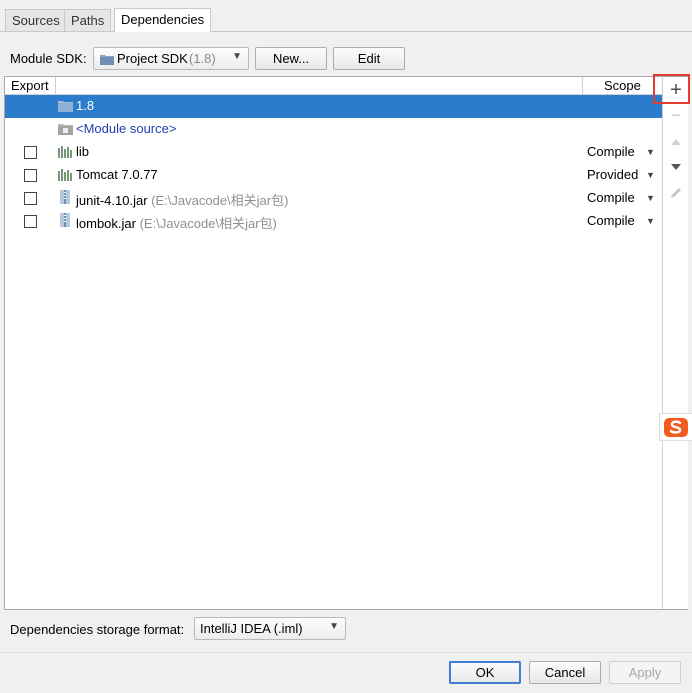  I want to click on edit-pencil-icon, so click(676, 193).